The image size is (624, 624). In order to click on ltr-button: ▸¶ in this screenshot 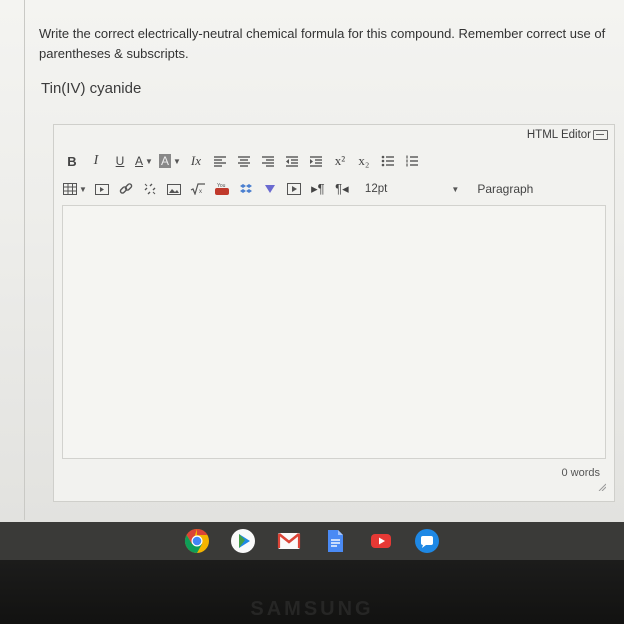, I will do `click(318, 189)`.